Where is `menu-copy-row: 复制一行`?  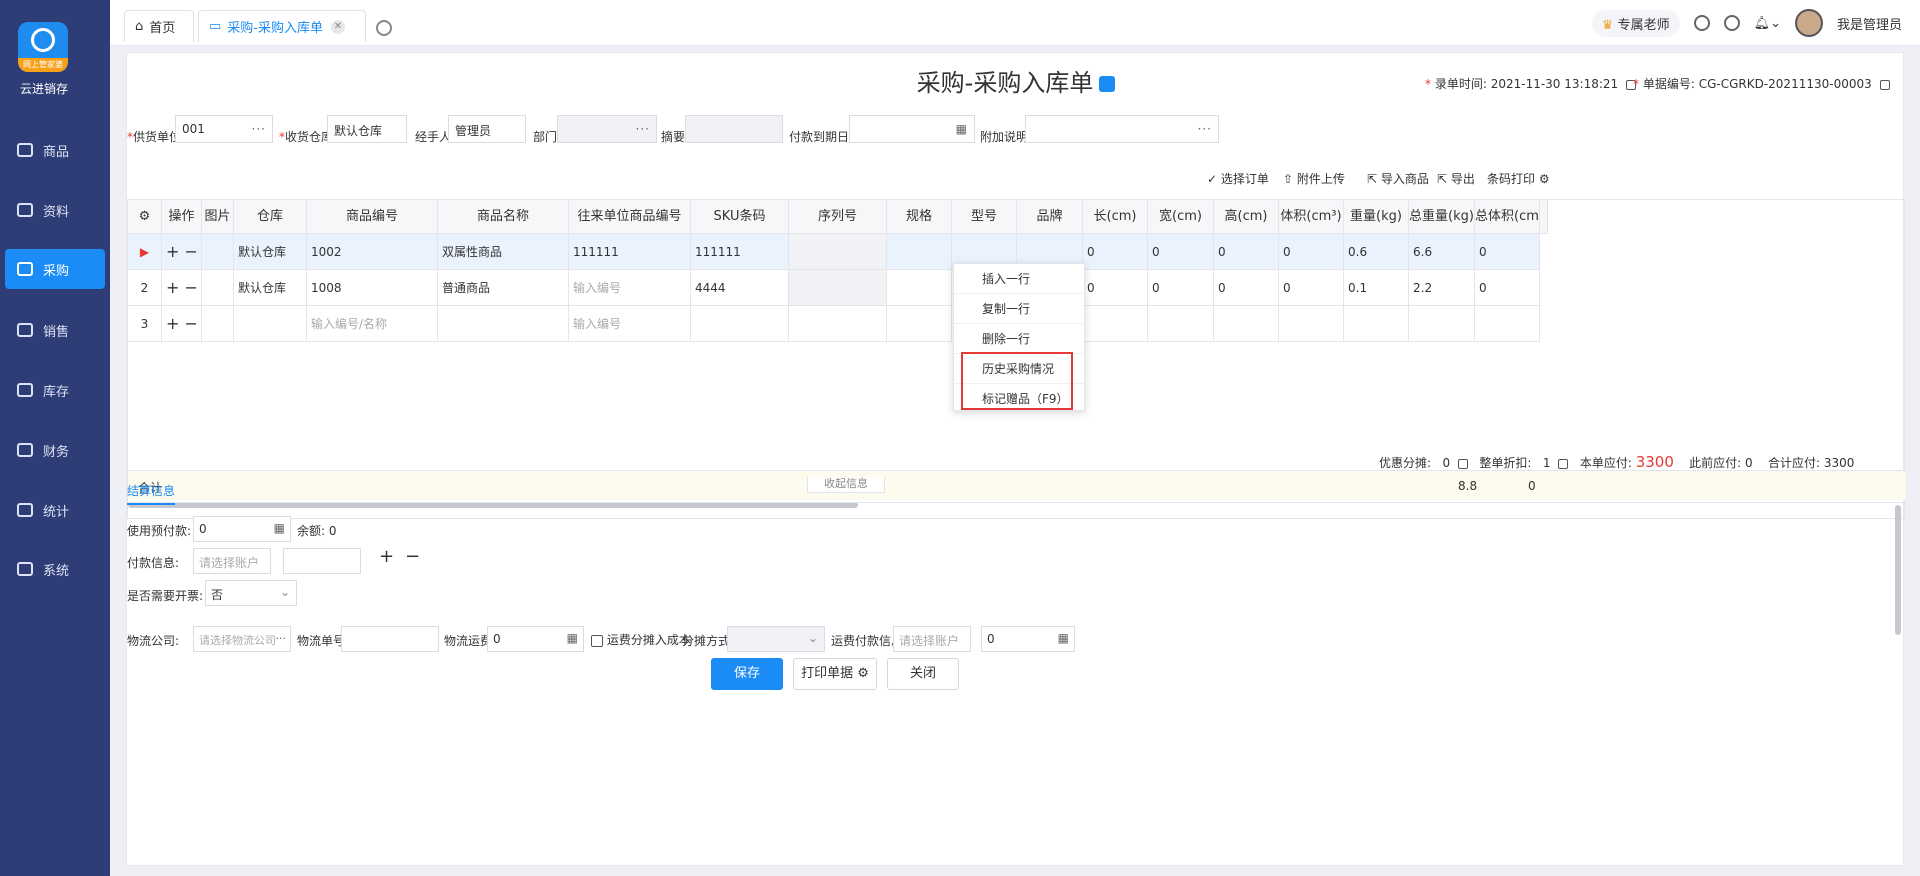
menu-copy-row: 复制一行 is located at coordinates (1019, 309).